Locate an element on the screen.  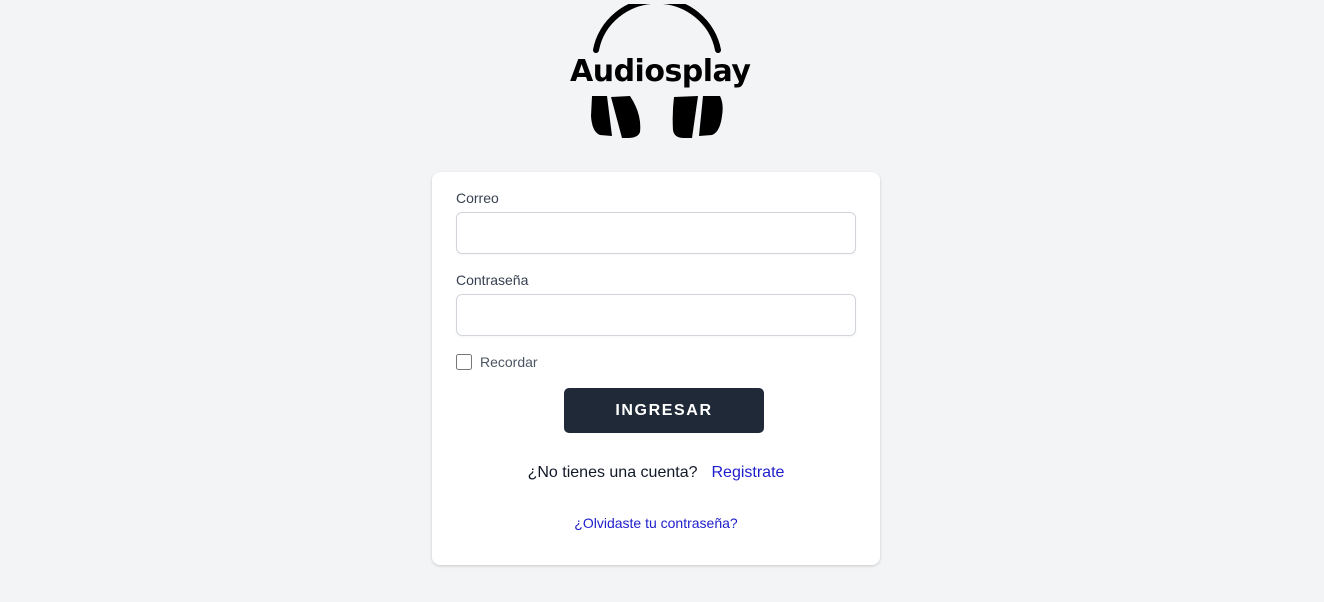
brand-logo: Audiosplay is located at coordinates (660, 74).